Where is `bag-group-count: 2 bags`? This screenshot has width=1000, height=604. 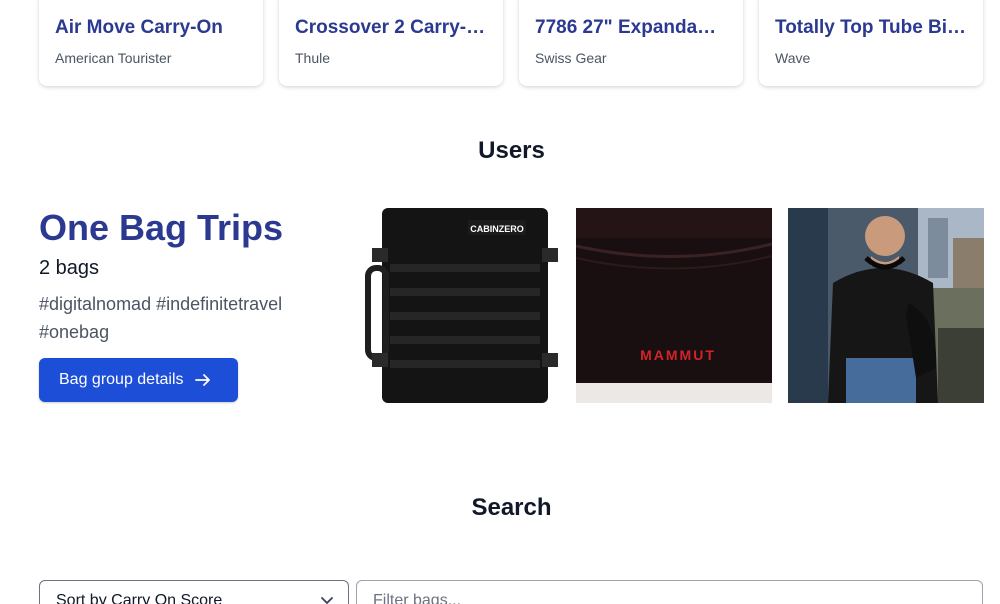 bag-group-count: 2 bags is located at coordinates (69, 268).